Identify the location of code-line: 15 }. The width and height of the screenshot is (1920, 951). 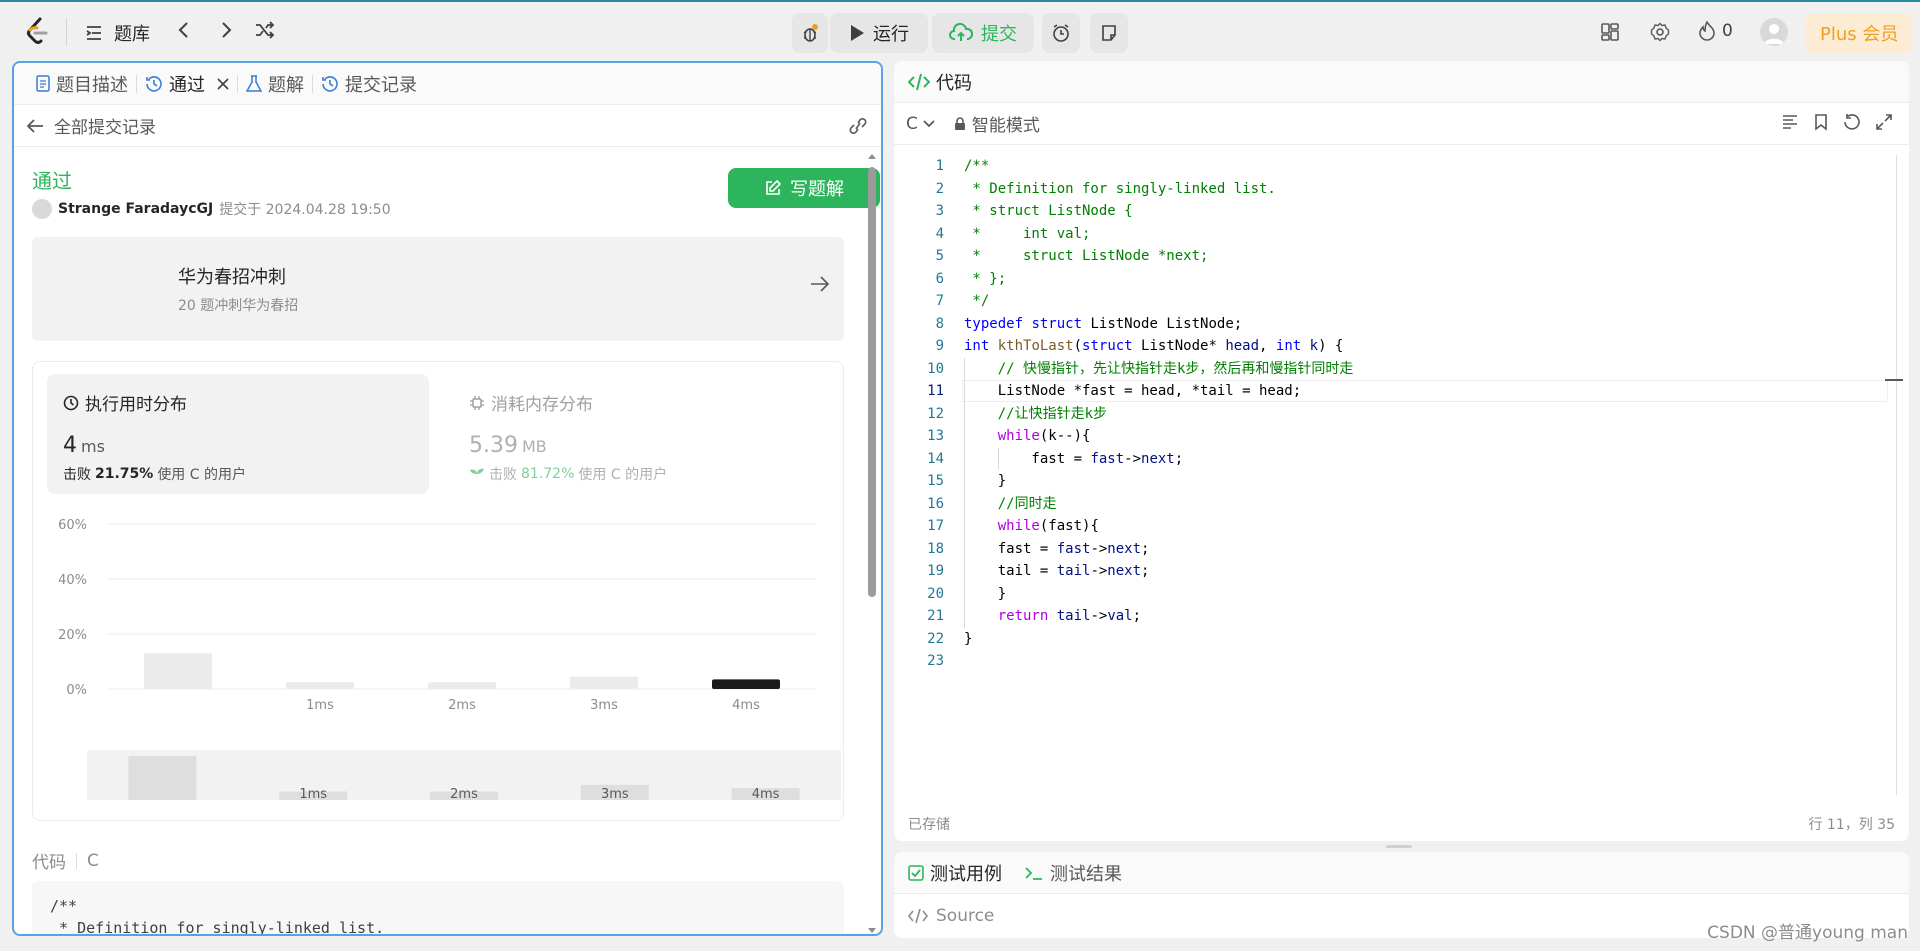
(1394, 481).